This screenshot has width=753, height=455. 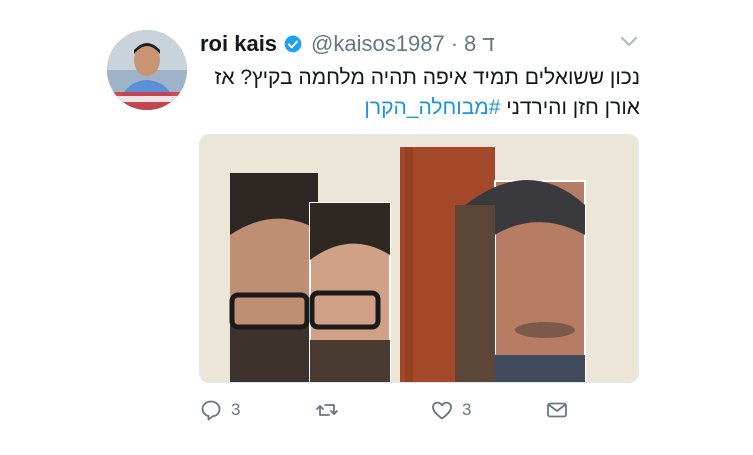 What do you see at coordinates (570, 107) in the screenshot?
I see `tweet-text-line-2-plain: אורן חזן והירדני` at bounding box center [570, 107].